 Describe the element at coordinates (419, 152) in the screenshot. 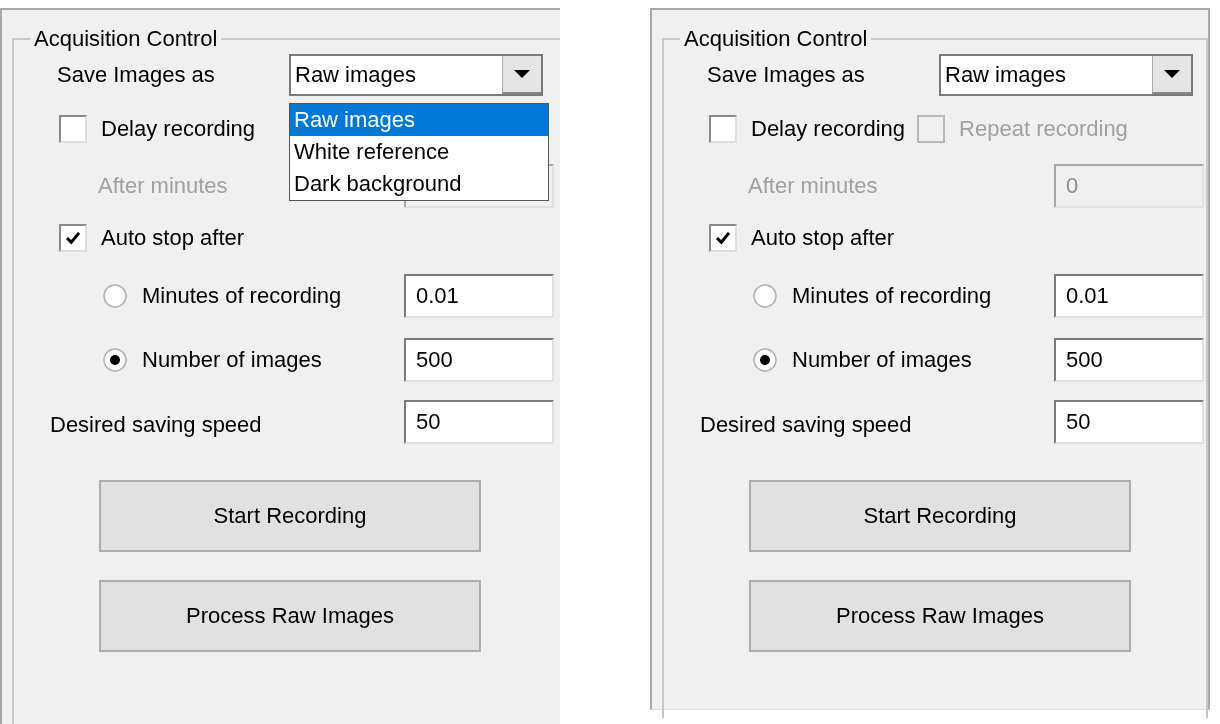

I see `dropdown-option: White reference` at that location.